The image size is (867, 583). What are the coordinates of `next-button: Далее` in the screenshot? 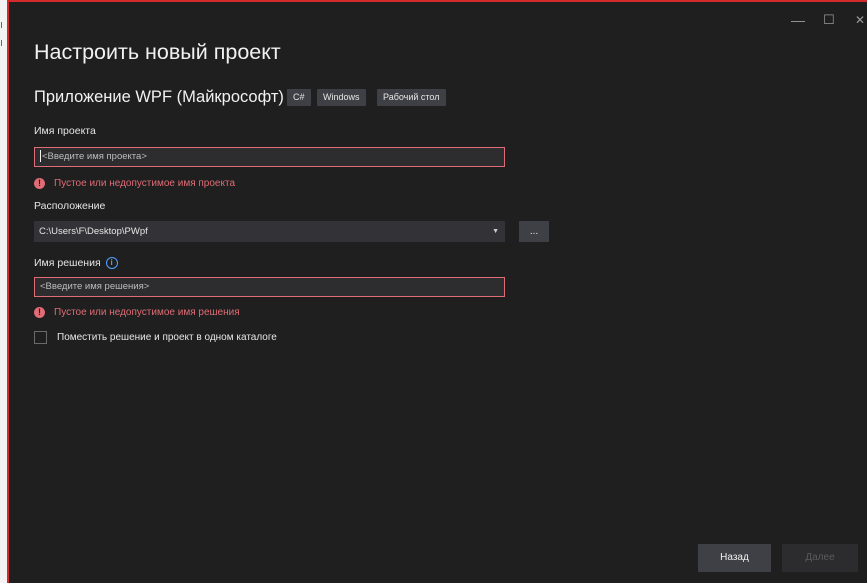 It's located at (820, 558).